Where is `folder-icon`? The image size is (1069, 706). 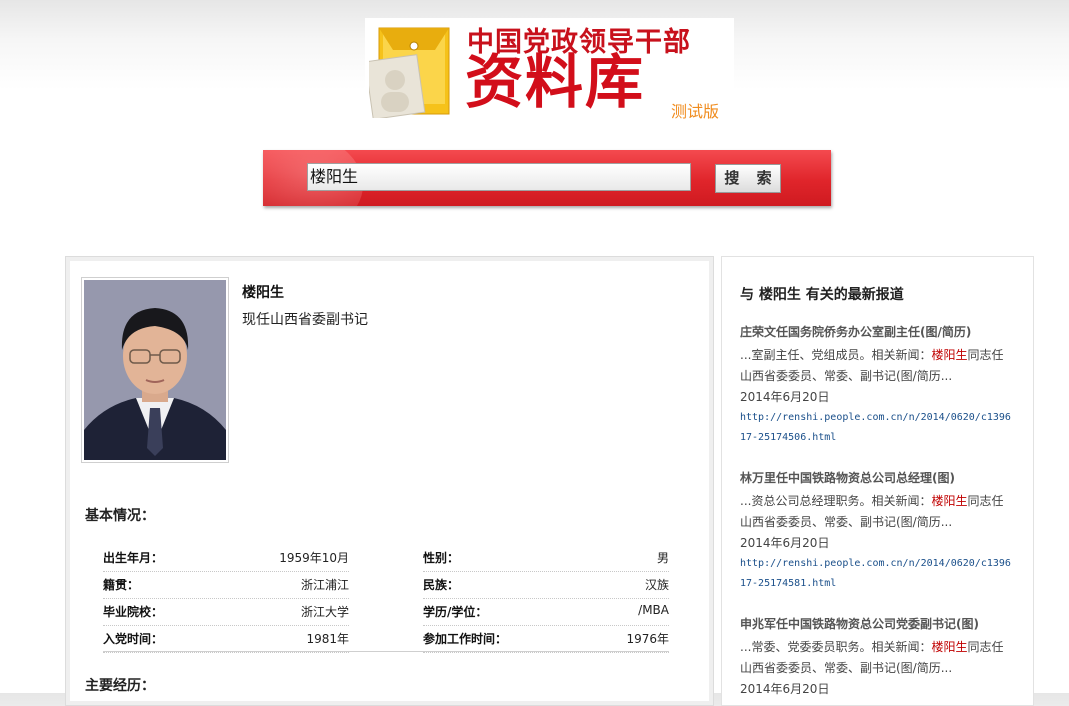 folder-icon is located at coordinates (409, 72).